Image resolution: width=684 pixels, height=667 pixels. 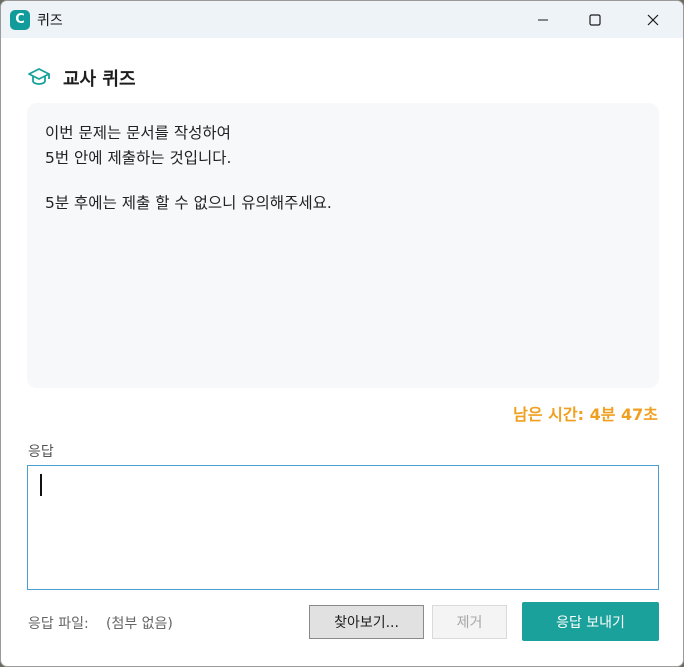 What do you see at coordinates (590, 621) in the screenshot?
I see `send-answer-button: 응답 보내기` at bounding box center [590, 621].